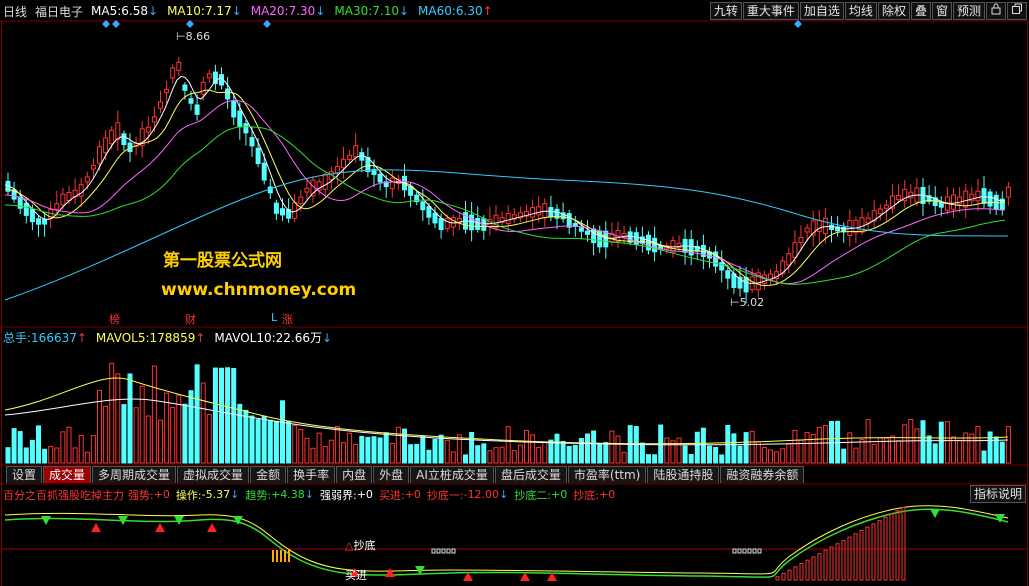  Describe the element at coordinates (354, 474) in the screenshot. I see `tab-6: 内盘` at that location.